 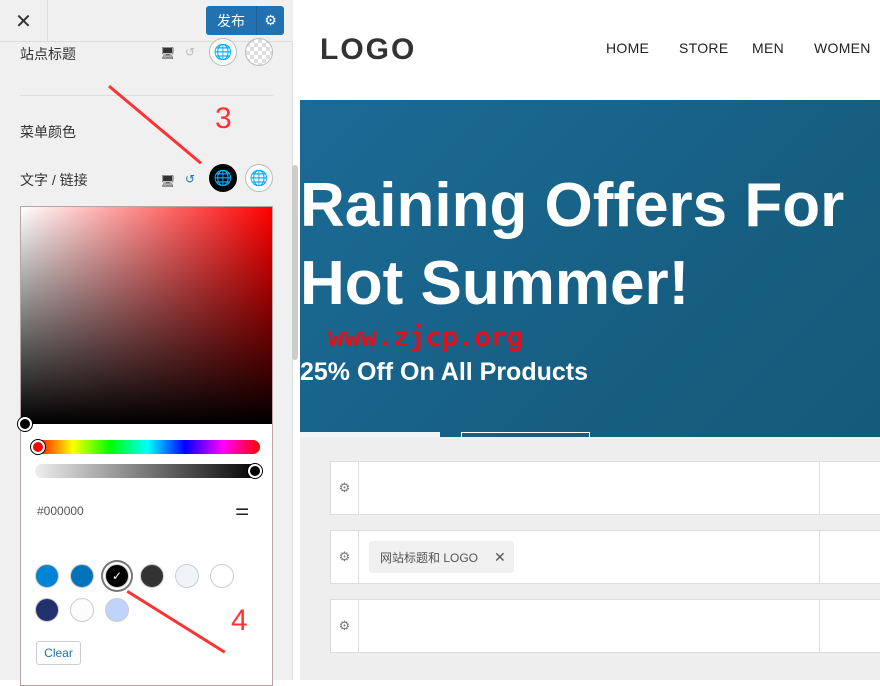 What do you see at coordinates (48, 132) in the screenshot?
I see `menu-color-label: 菜单颜色` at bounding box center [48, 132].